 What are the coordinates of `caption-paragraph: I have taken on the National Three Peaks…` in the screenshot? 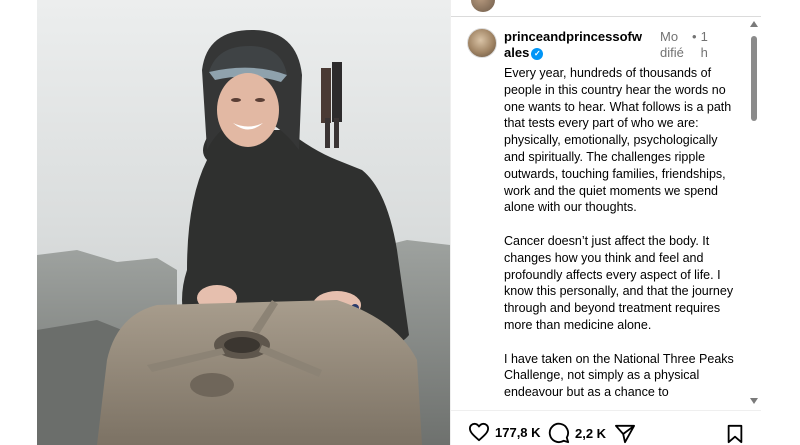 It's located at (619, 375).